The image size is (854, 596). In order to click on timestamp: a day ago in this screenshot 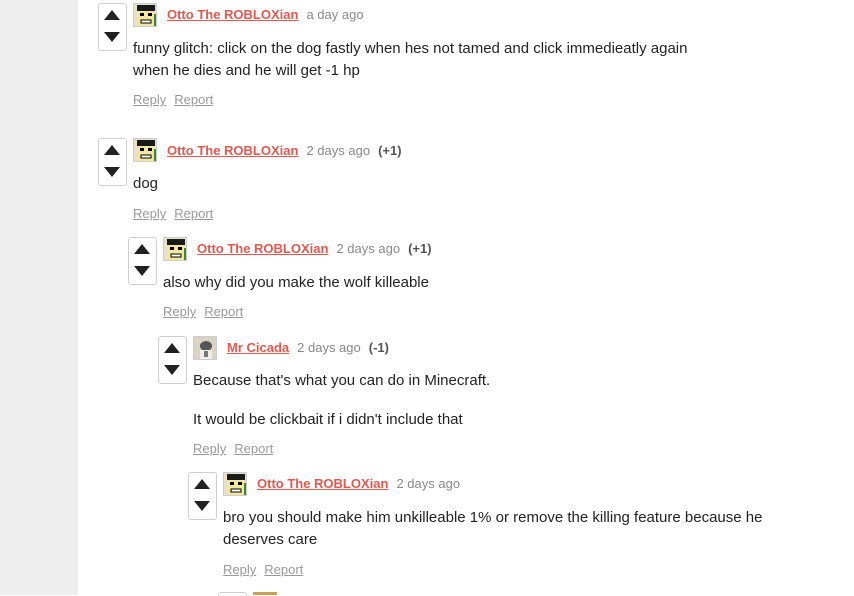, I will do `click(335, 14)`.